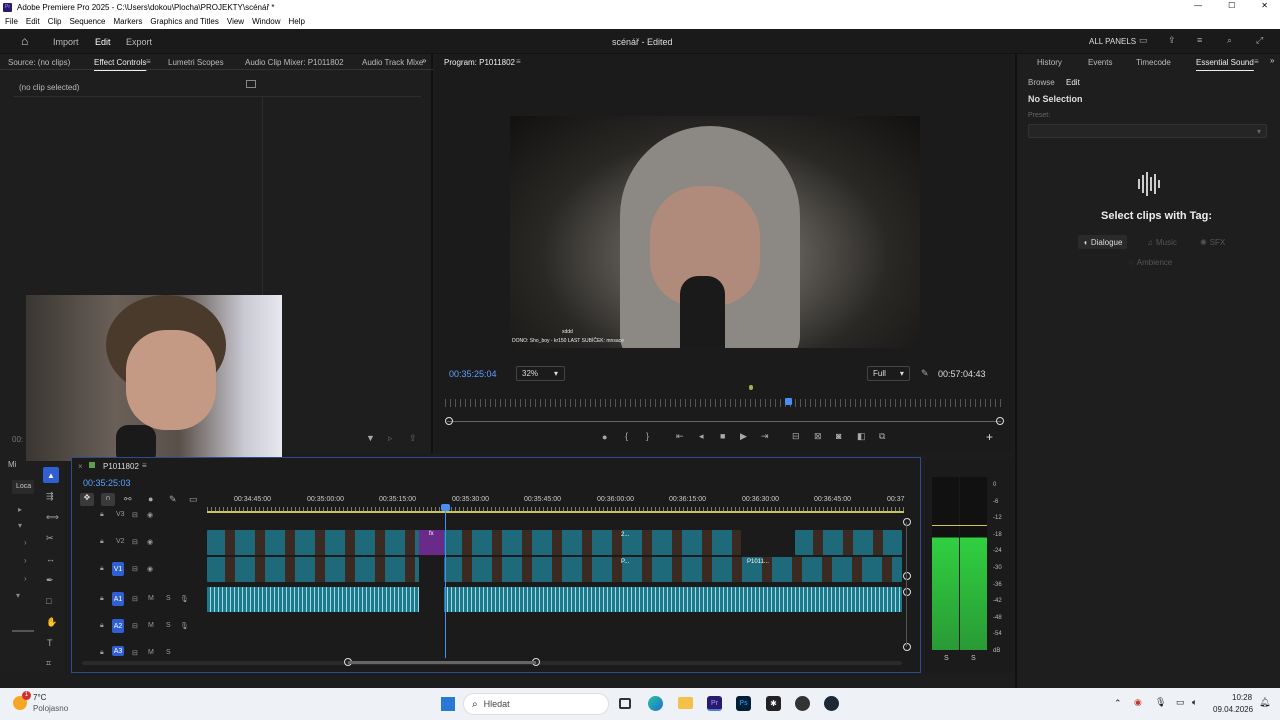  Describe the element at coordinates (1180, 702) in the screenshot. I see `network-icon: ▭` at that location.